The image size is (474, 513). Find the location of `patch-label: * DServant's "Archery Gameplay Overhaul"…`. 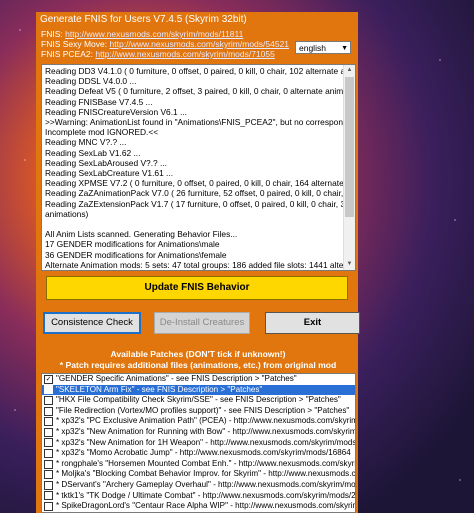

patch-label: * DServant's "Archery Gameplay Overhaul"… is located at coordinates (206, 484).